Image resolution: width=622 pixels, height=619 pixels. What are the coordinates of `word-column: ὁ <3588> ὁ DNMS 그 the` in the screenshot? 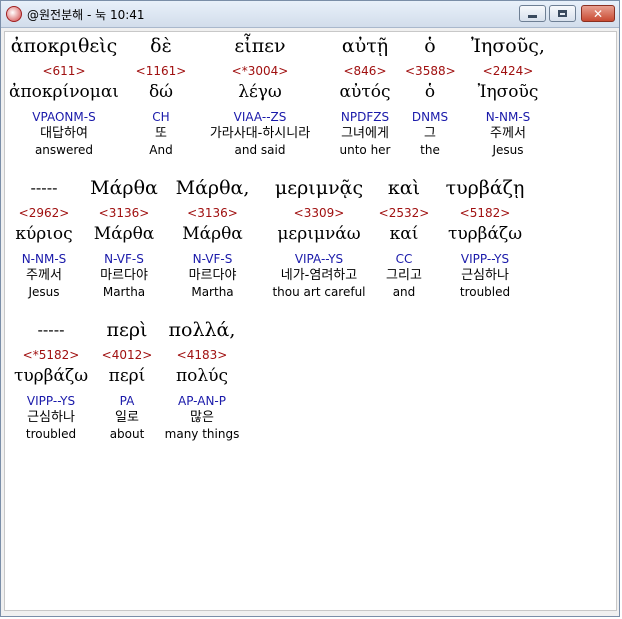 It's located at (430, 94).